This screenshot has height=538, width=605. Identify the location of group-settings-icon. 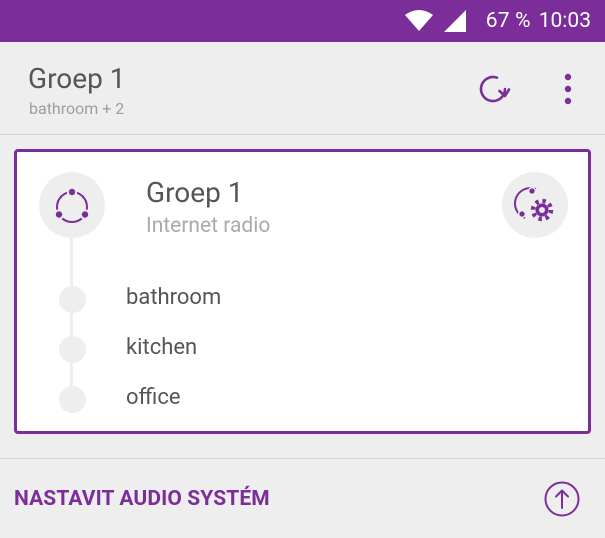
(534, 204).